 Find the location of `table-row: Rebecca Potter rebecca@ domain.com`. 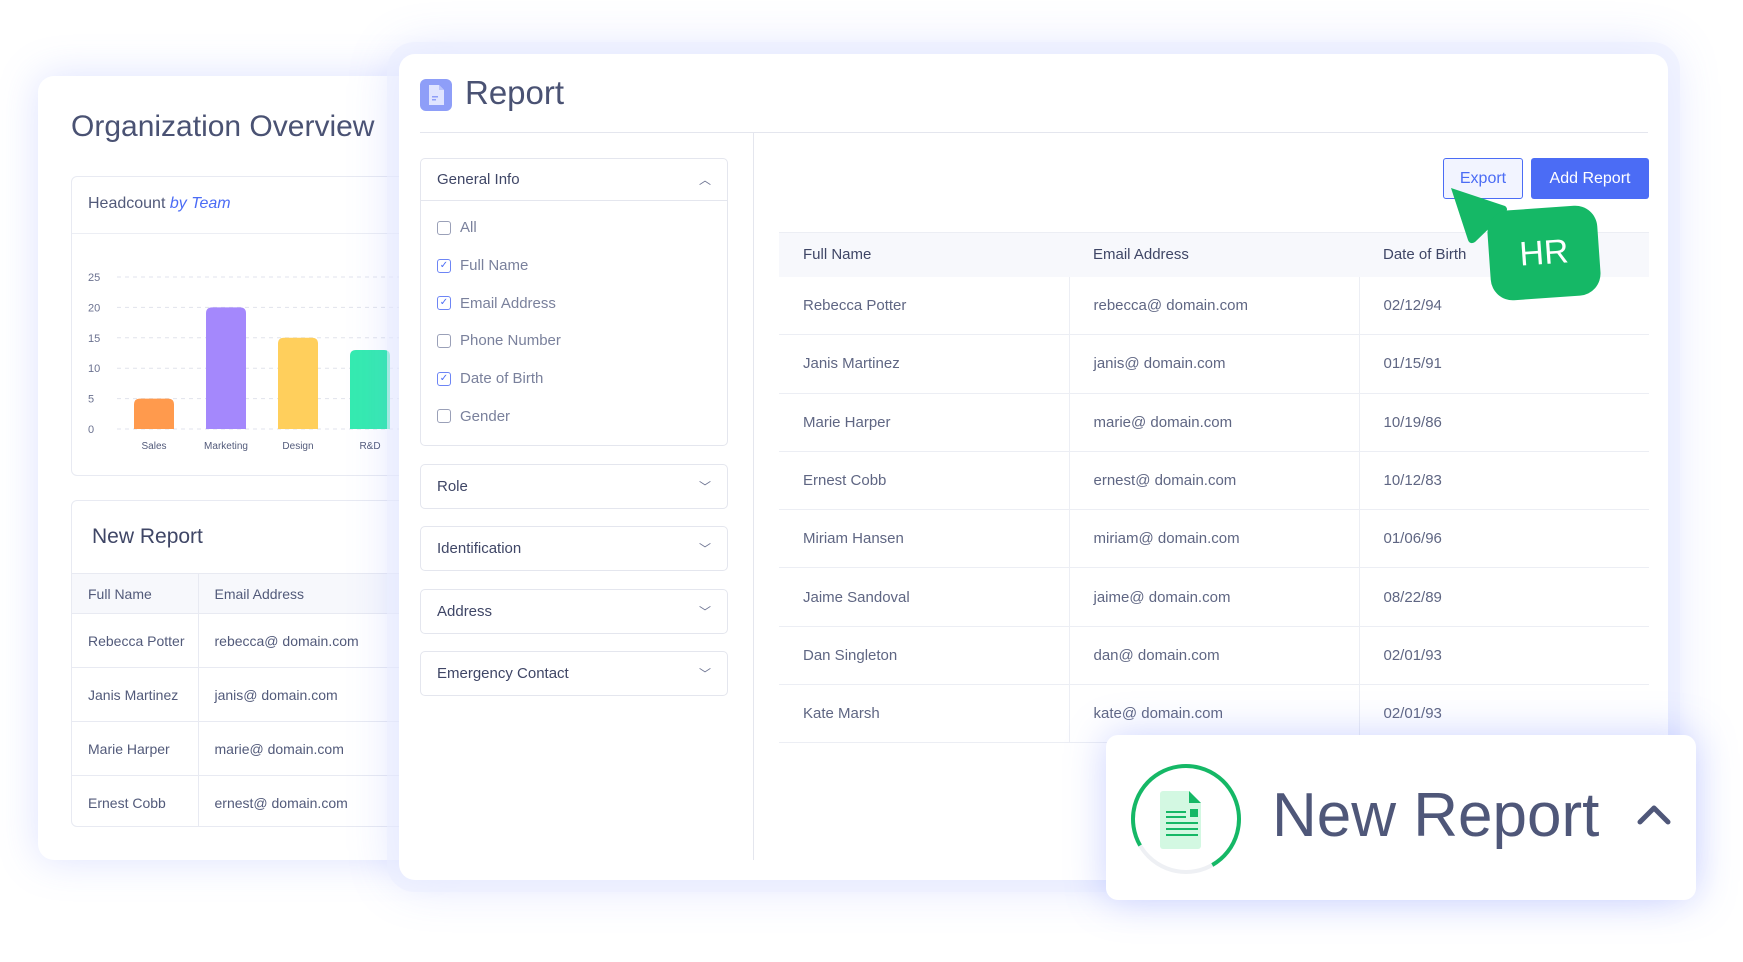

table-row: Rebecca Potter rebecca@ domain.com is located at coordinates (241, 640).